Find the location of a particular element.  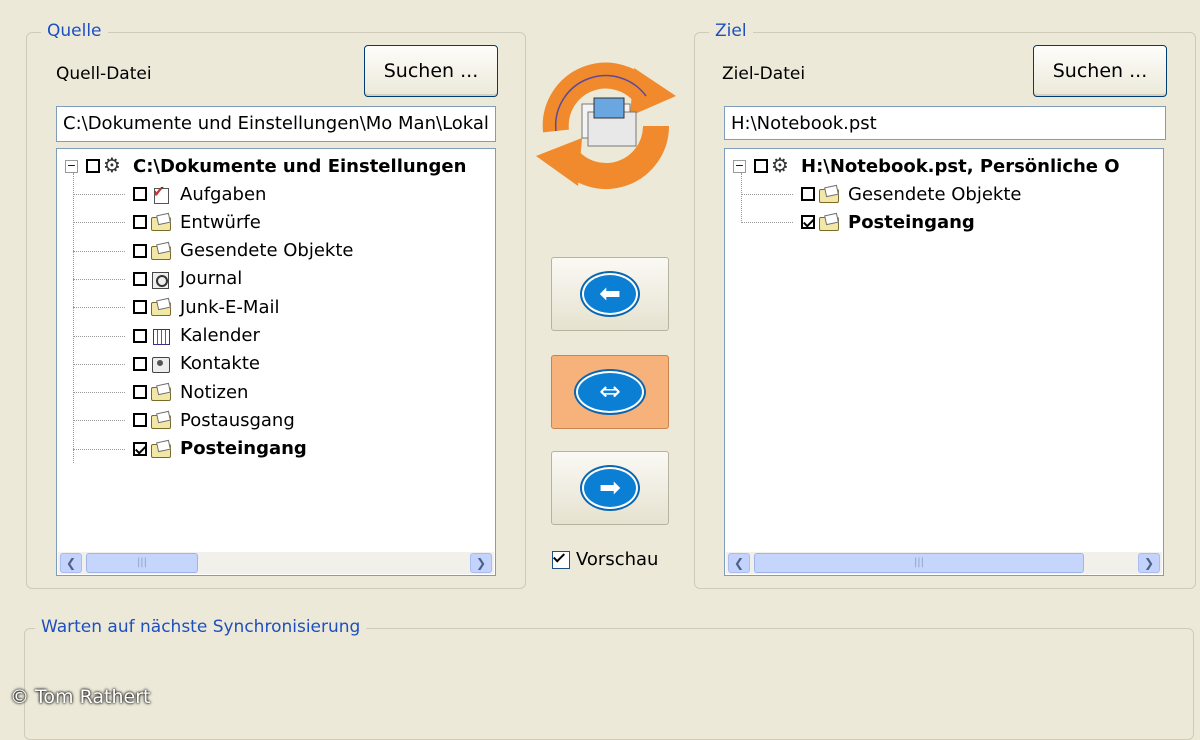

source-root-checkbox is located at coordinates (93, 166).